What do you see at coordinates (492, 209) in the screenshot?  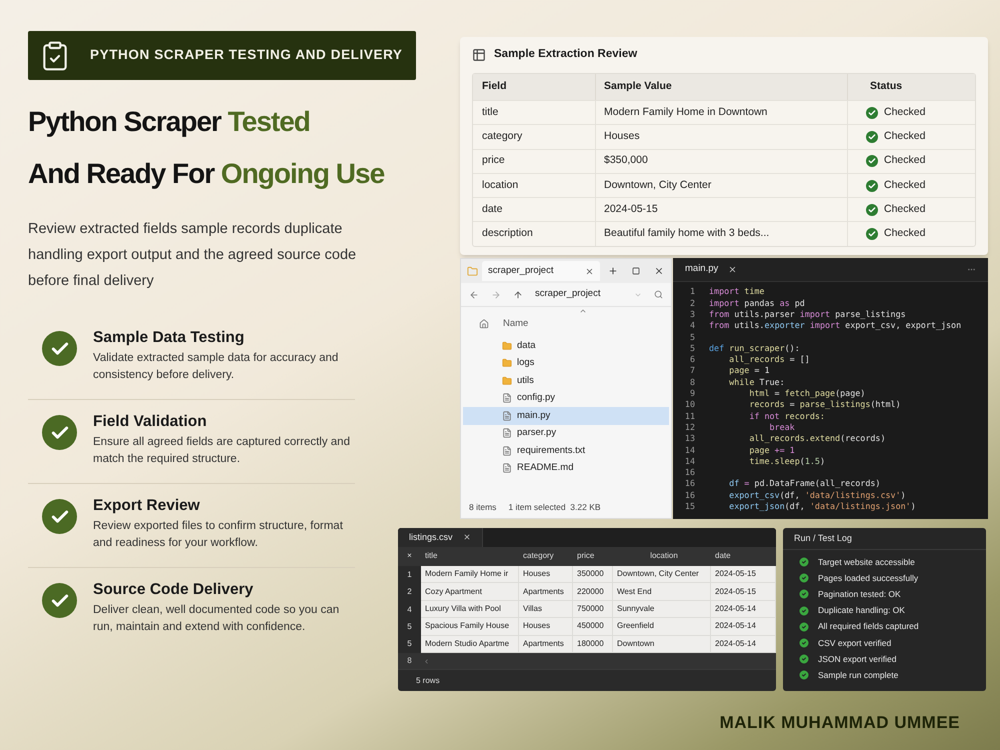 I see `table-cell-text: date` at bounding box center [492, 209].